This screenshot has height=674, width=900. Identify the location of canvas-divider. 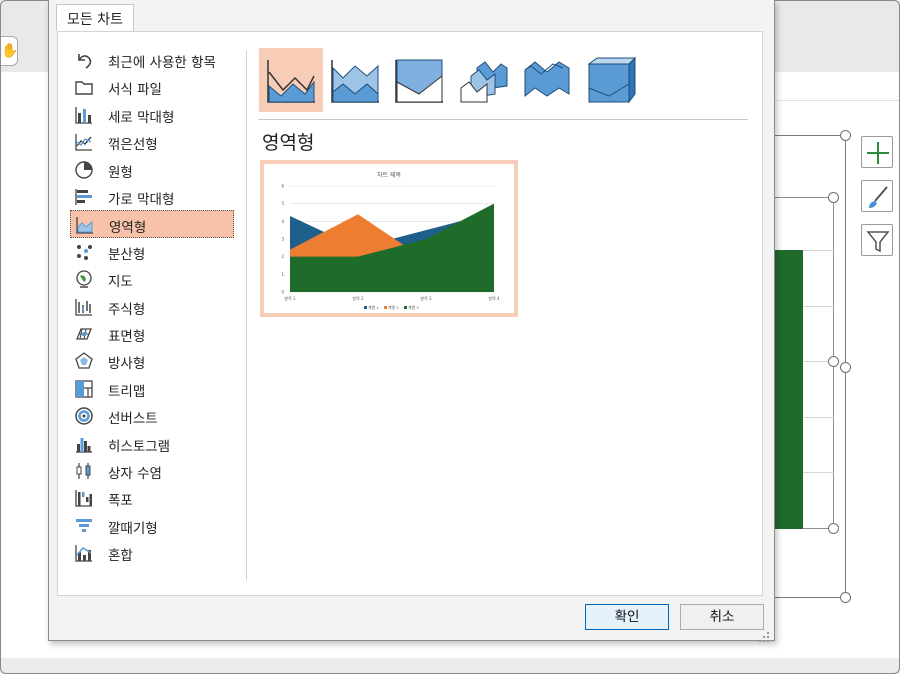
(837, 100).